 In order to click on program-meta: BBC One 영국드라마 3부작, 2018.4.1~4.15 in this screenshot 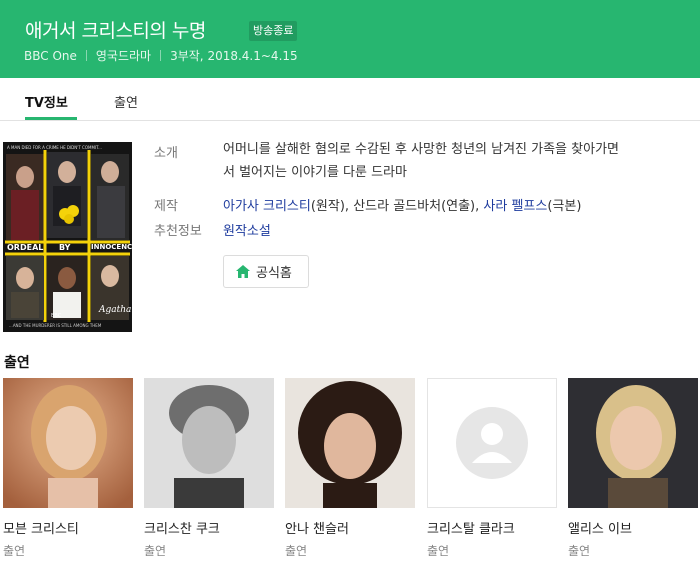, I will do `click(161, 55)`.